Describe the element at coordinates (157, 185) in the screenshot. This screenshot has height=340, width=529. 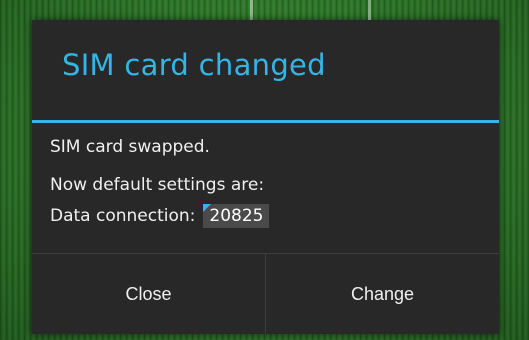
I see `message-default-settings: Now default settings are:` at that location.